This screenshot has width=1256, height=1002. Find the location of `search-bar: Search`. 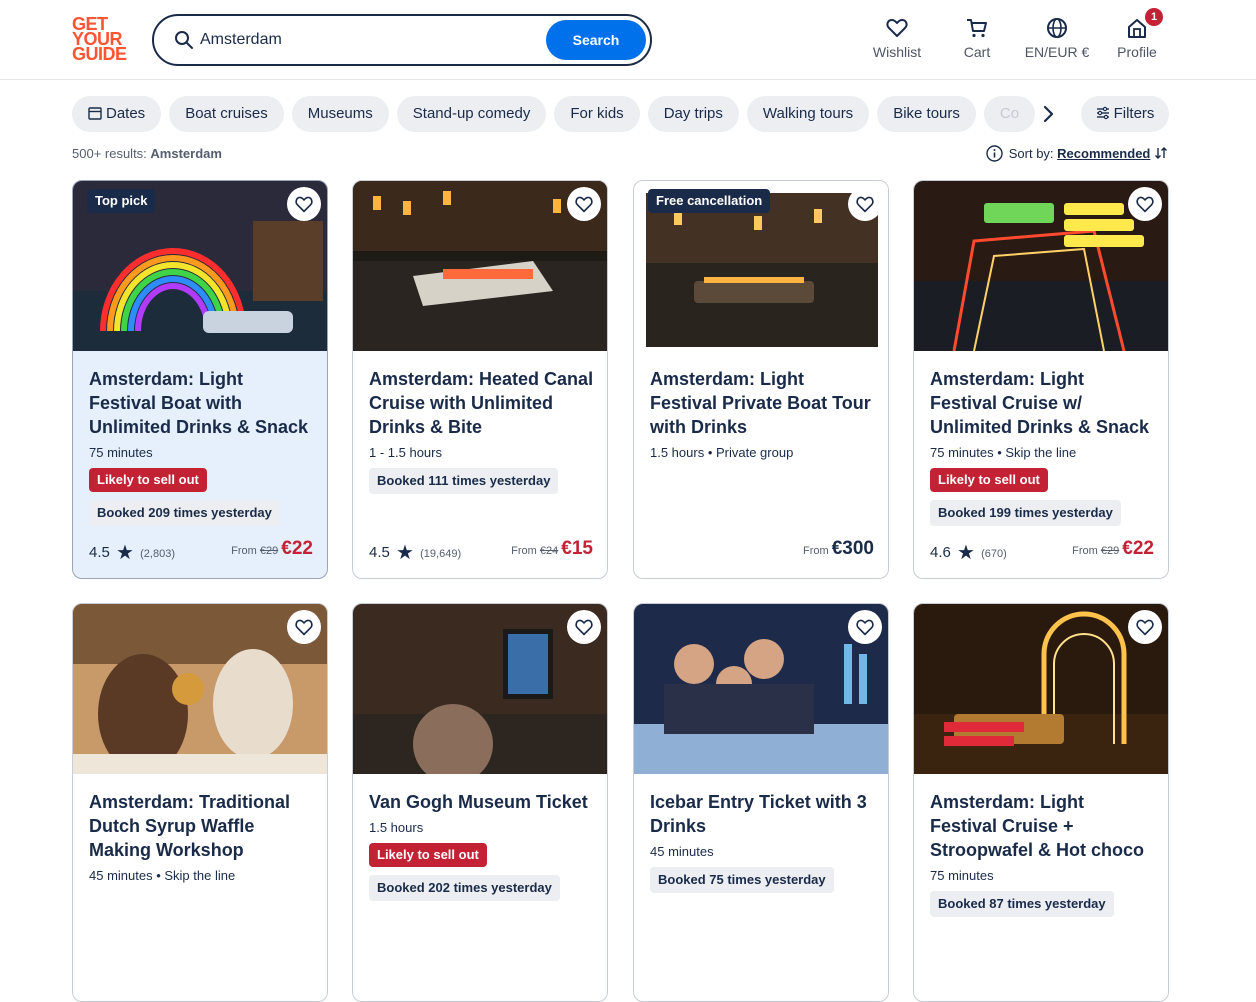

search-bar: Search is located at coordinates (402, 40).